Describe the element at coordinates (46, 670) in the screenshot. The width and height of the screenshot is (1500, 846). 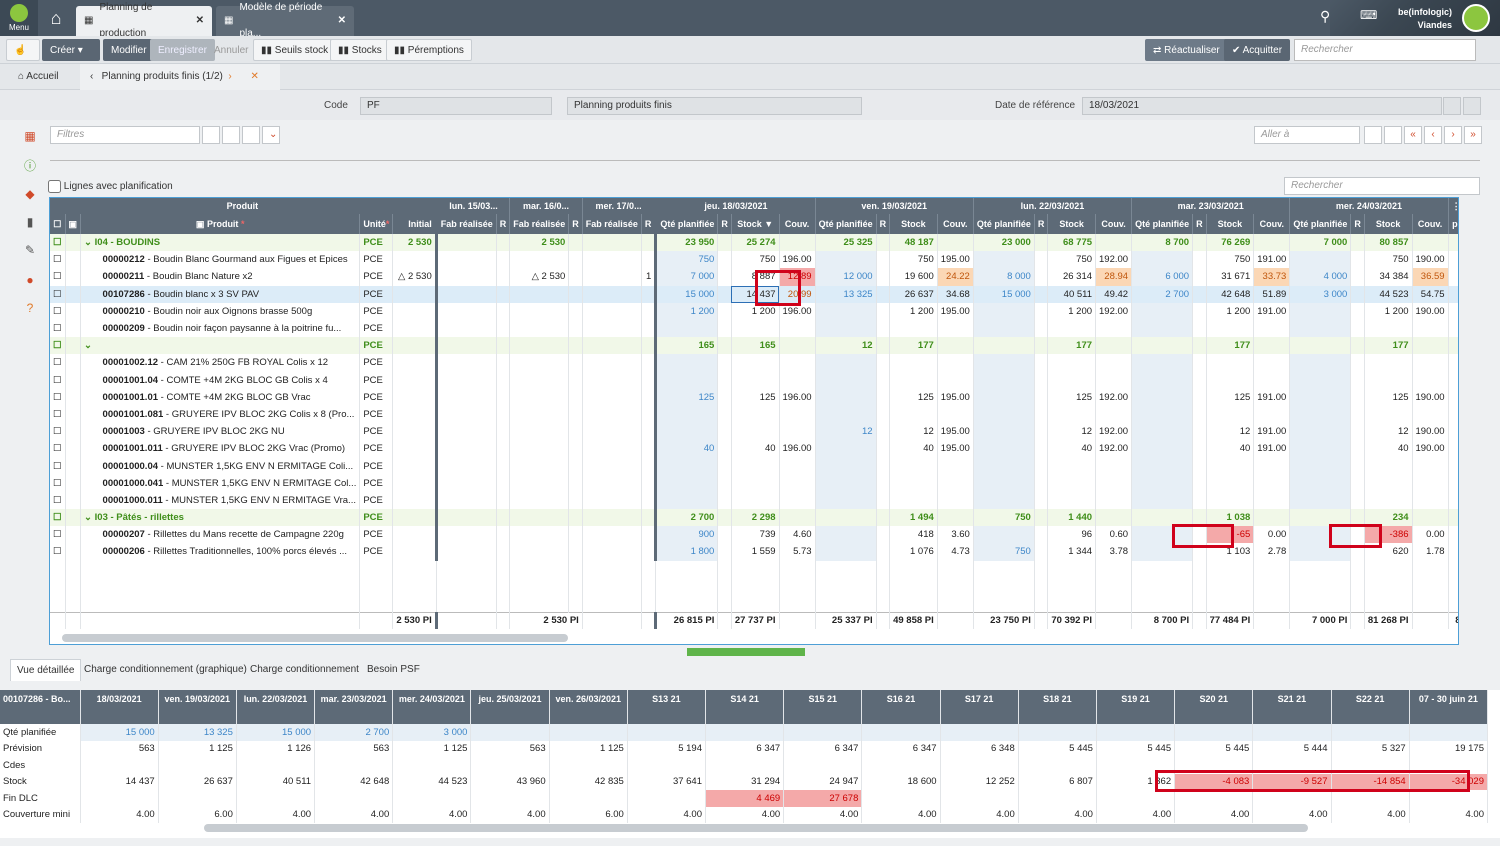
I see `tab-vue-detaillee: Vue détaillée` at that location.